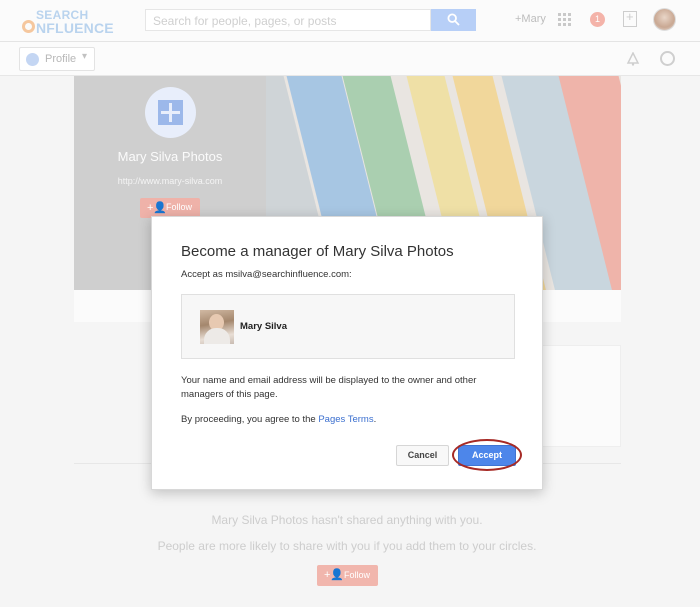 This screenshot has width=700, height=607. What do you see at coordinates (350, 59) in the screenshot?
I see `sub-navigation-bar: Profile ▾` at bounding box center [350, 59].